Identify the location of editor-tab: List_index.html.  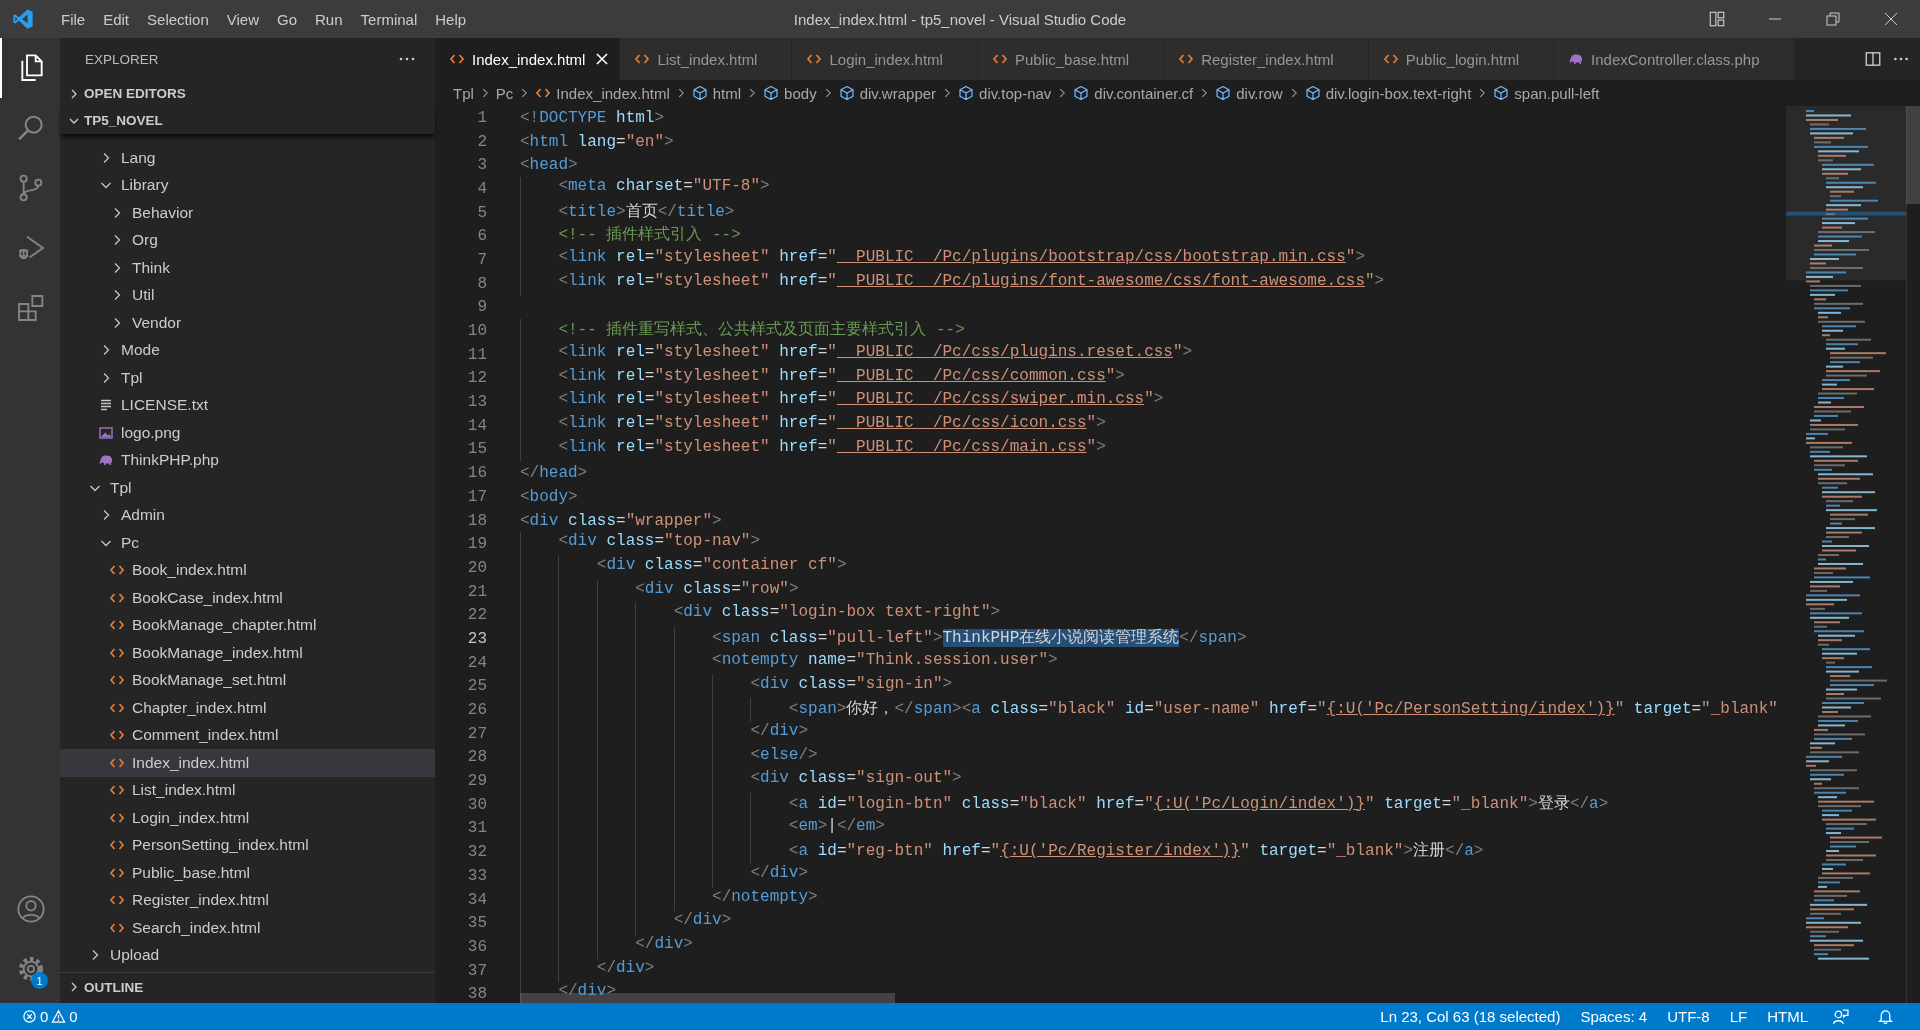
(706, 59).